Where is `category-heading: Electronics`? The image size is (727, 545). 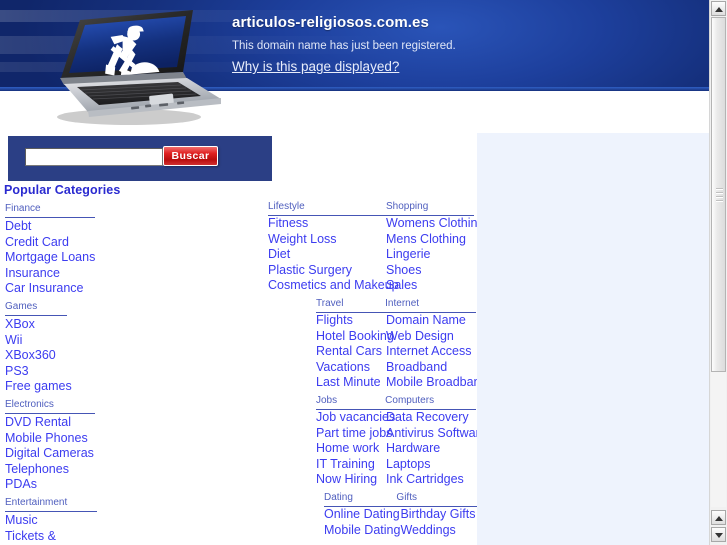 category-heading: Electronics is located at coordinates (29, 404).